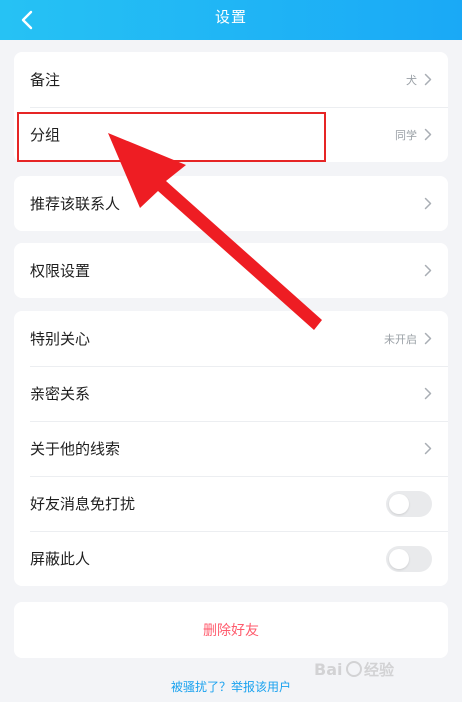 The image size is (462, 702). What do you see at coordinates (215, 231) in the screenshot?
I see `annotation-arrow` at bounding box center [215, 231].